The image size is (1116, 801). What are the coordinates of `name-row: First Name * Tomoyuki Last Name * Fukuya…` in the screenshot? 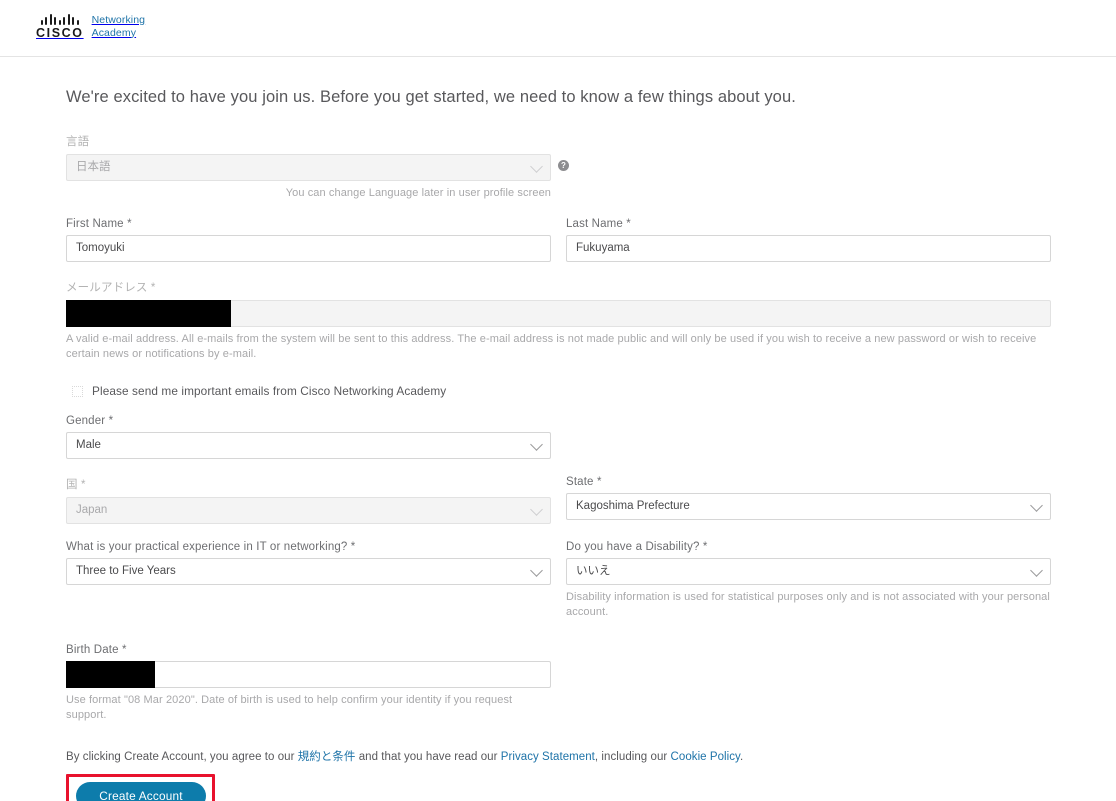 It's located at (562, 240).